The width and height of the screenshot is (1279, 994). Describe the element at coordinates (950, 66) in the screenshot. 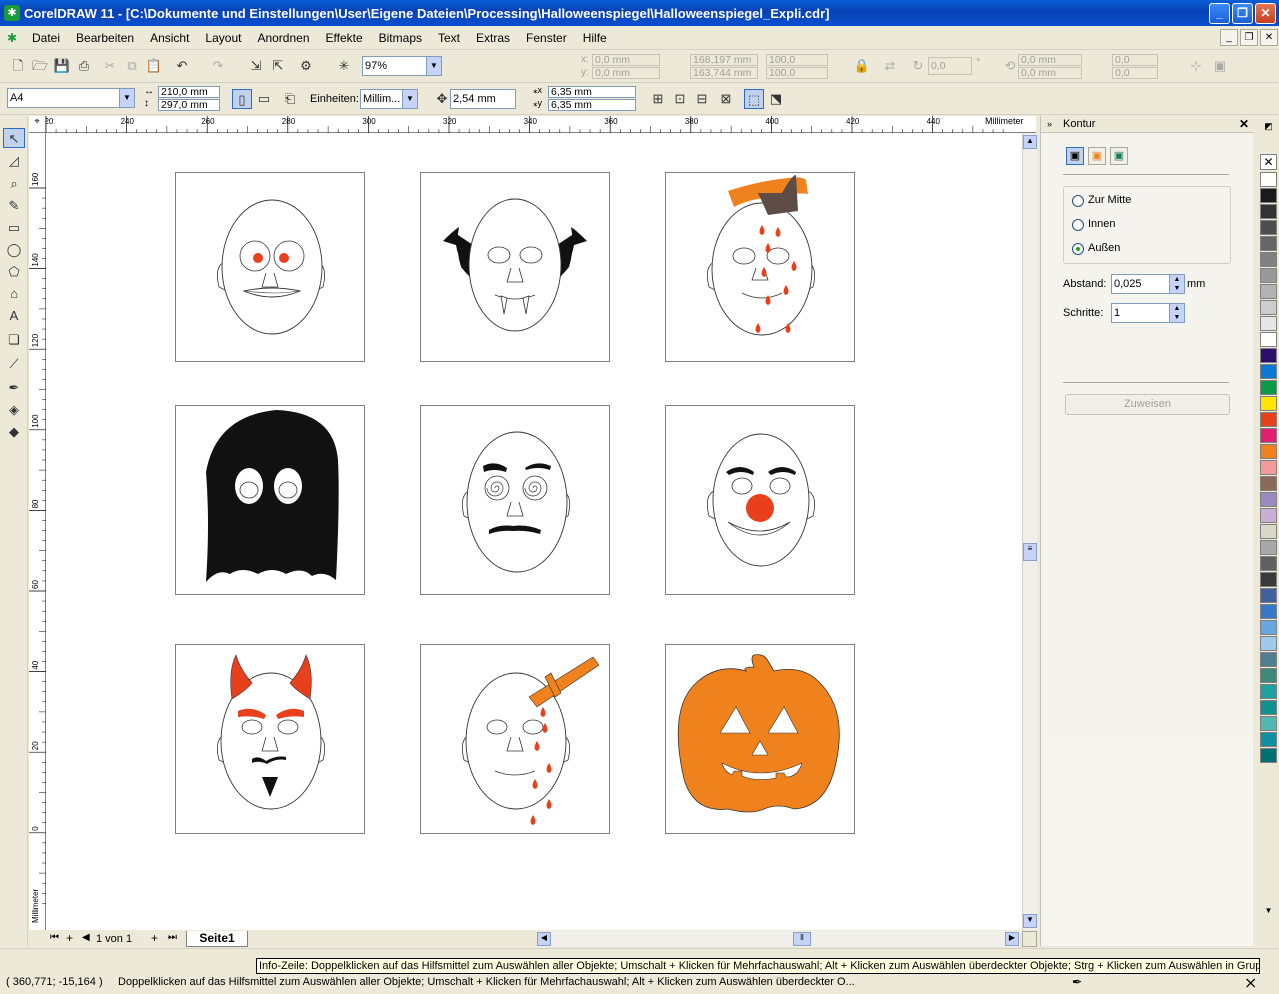

I see `angle-field: 0,0` at that location.